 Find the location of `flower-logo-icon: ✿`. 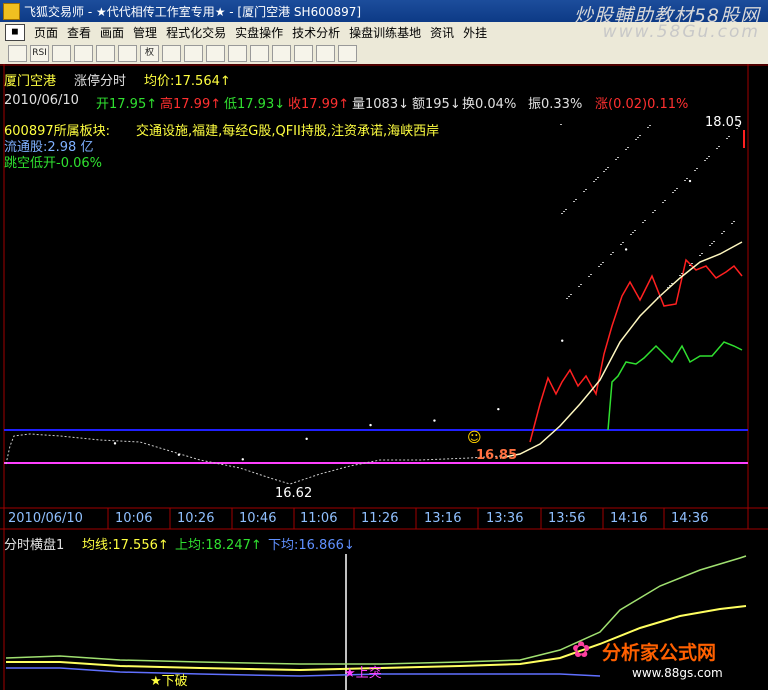

flower-logo-icon: ✿ is located at coordinates (581, 650).